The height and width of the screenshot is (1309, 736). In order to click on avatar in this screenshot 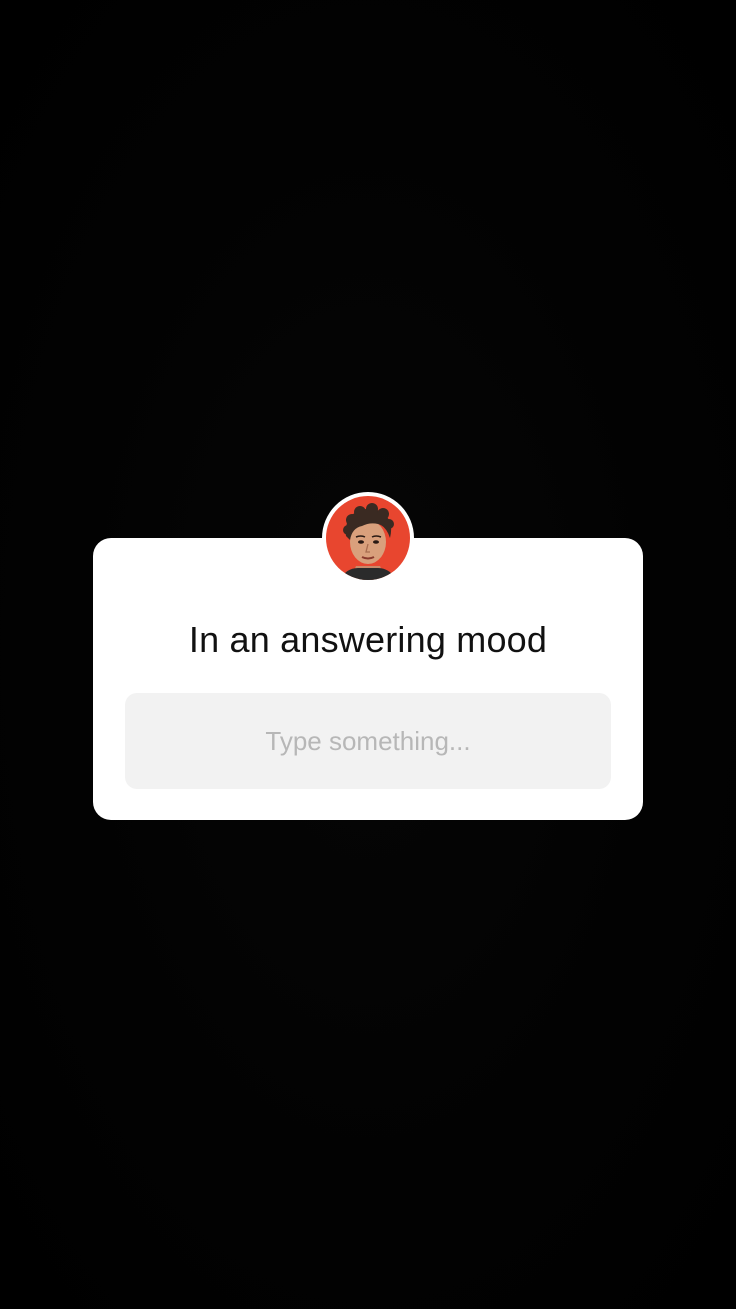, I will do `click(368, 538)`.